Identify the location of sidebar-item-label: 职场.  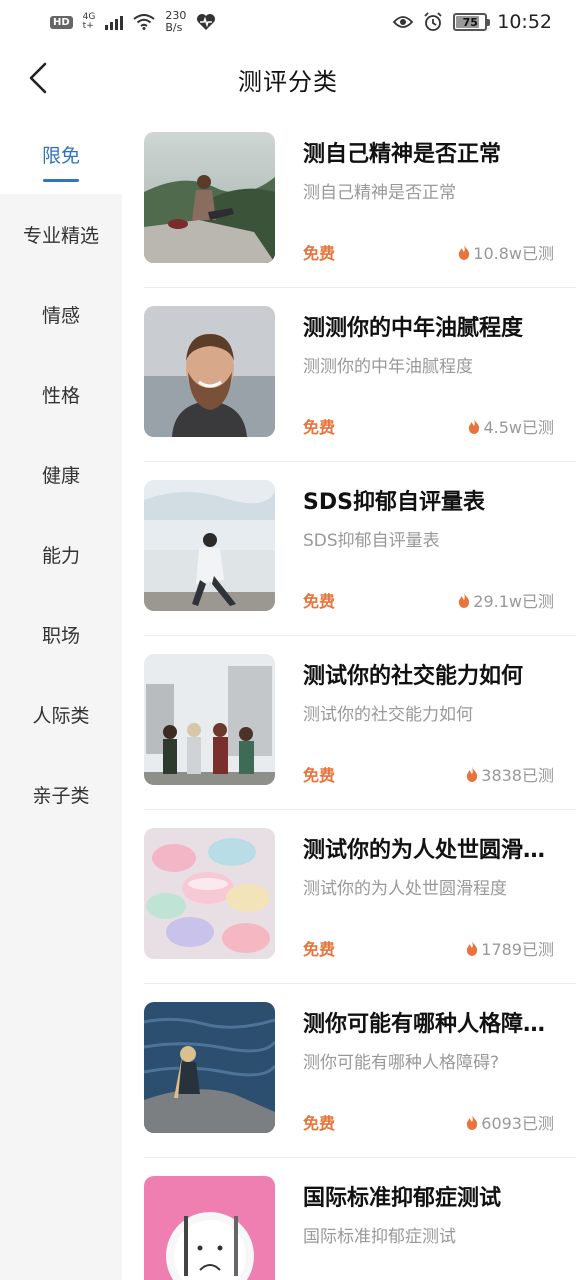
(60, 635).